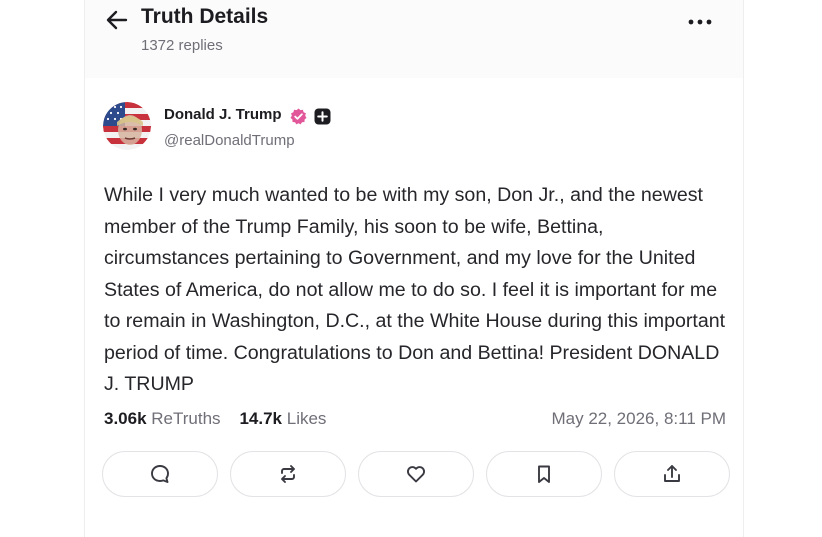 The height and width of the screenshot is (537, 822). I want to click on retruths-stat: 3.06k ReTruths, so click(162, 418).